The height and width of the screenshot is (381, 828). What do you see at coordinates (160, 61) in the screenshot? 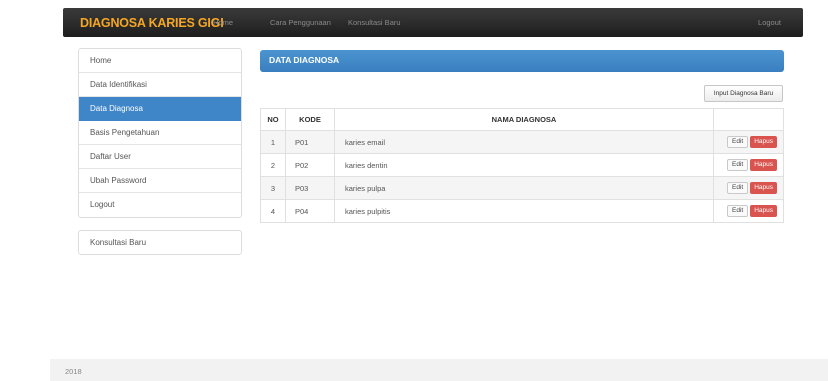
I see `sidebar-item-home: Home` at bounding box center [160, 61].